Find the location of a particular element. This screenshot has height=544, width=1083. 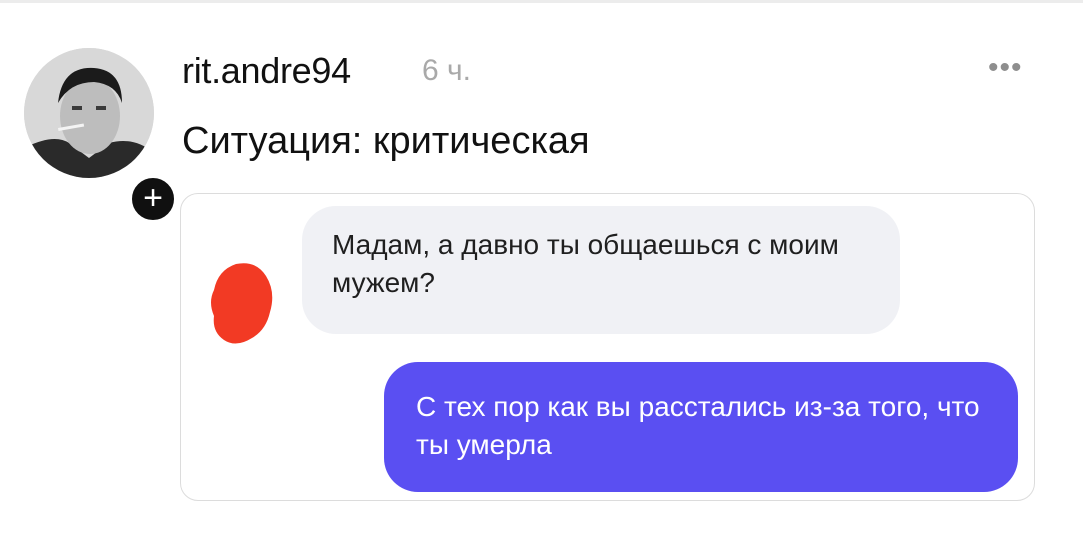

avatar-container: + is located at coordinates (101, 136).